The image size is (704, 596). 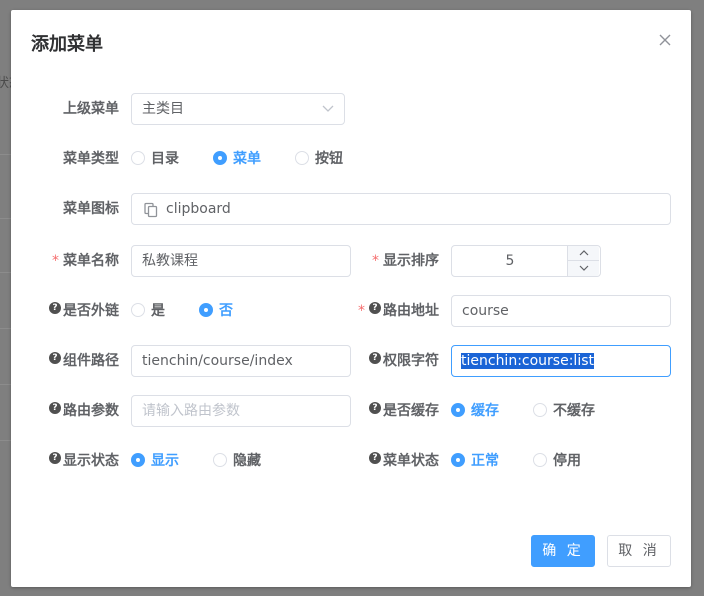 What do you see at coordinates (665, 40) in the screenshot?
I see `close-icon` at bounding box center [665, 40].